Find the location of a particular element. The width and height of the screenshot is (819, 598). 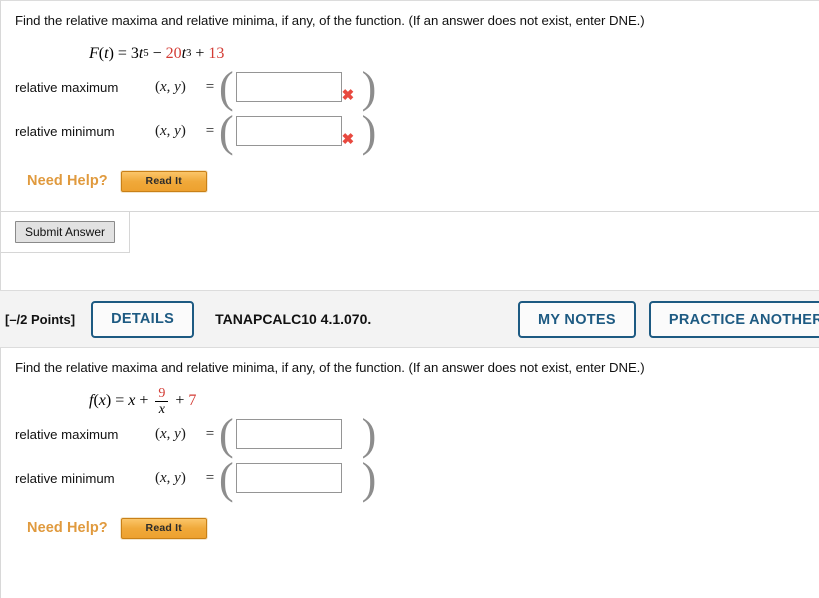

submit-bar-filler is located at coordinates (474, 232).